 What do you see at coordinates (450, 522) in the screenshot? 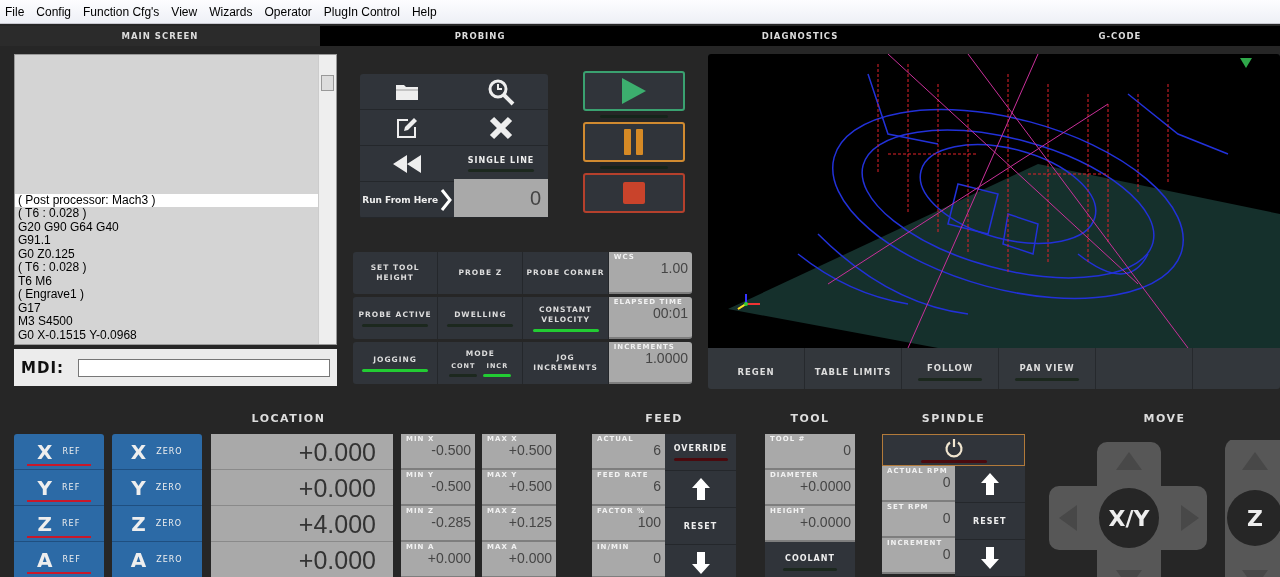
I see `readout-value: -0.285` at bounding box center [450, 522].